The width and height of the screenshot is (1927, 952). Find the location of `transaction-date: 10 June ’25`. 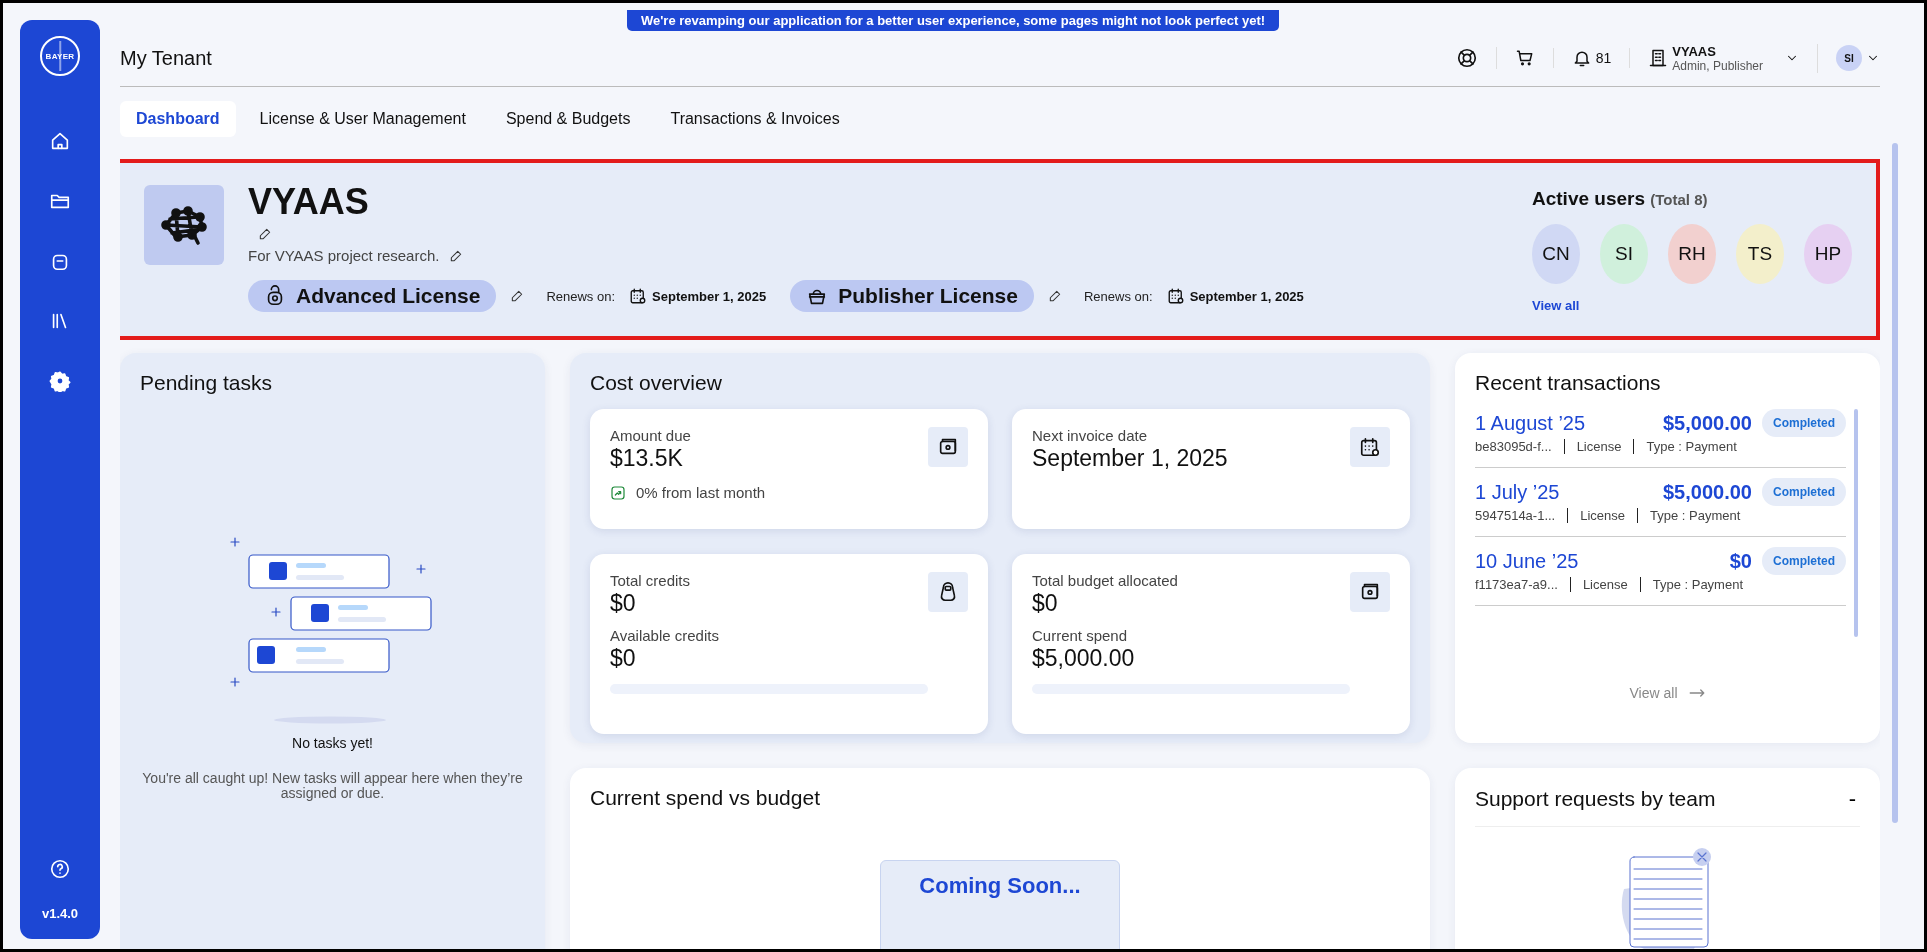

transaction-date: 10 June ’25 is located at coordinates (1527, 561).